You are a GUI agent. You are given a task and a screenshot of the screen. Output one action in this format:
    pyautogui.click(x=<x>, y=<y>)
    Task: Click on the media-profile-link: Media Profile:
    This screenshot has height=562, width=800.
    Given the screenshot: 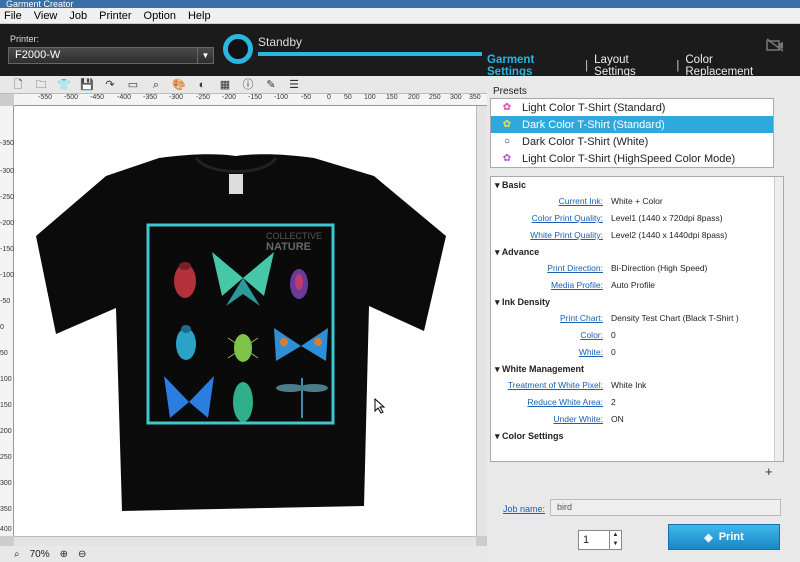 What is the action you would take?
    pyautogui.click(x=550, y=285)
    